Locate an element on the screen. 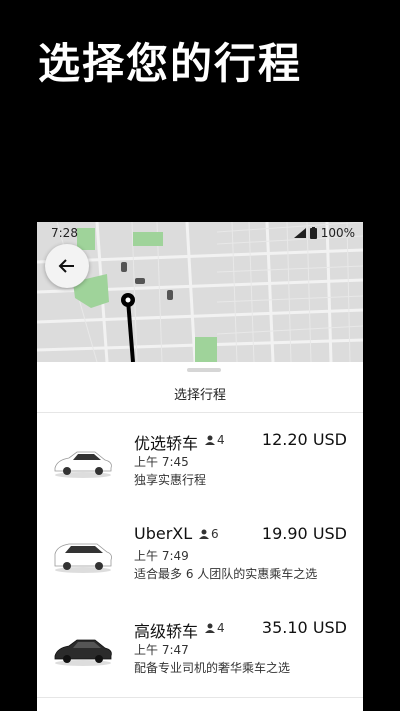  seat-number: 6 is located at coordinates (215, 534).